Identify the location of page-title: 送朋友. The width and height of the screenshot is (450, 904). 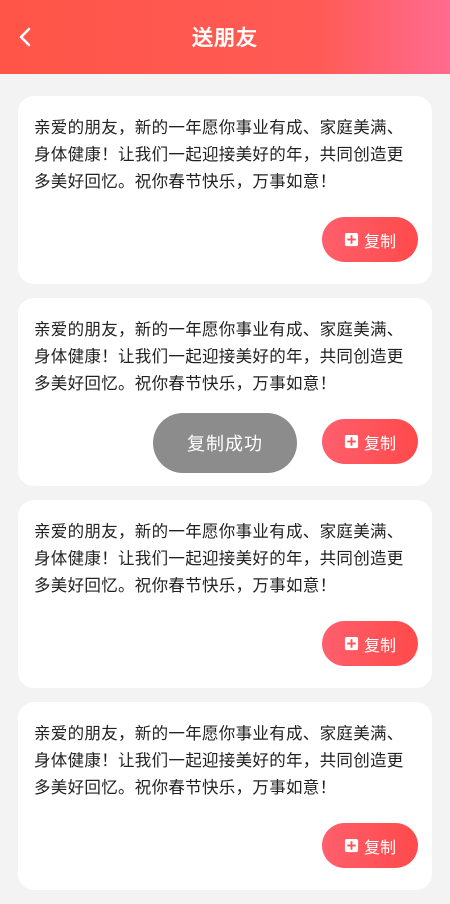
(225, 38).